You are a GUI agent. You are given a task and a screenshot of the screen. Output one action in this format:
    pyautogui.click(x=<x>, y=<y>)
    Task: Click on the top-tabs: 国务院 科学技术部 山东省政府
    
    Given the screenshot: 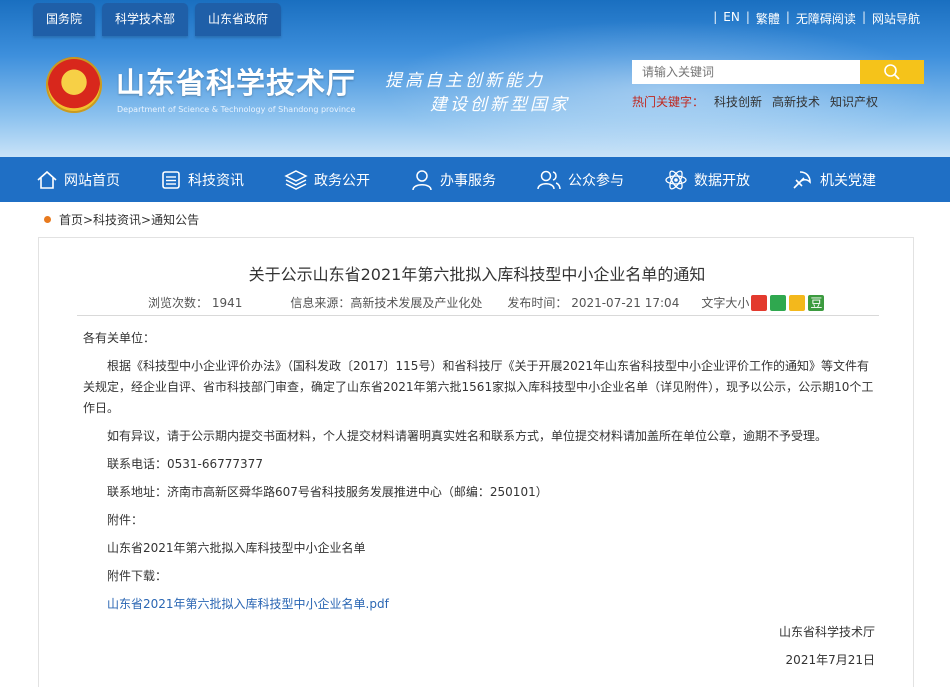 What is the action you would take?
    pyautogui.click(x=157, y=19)
    